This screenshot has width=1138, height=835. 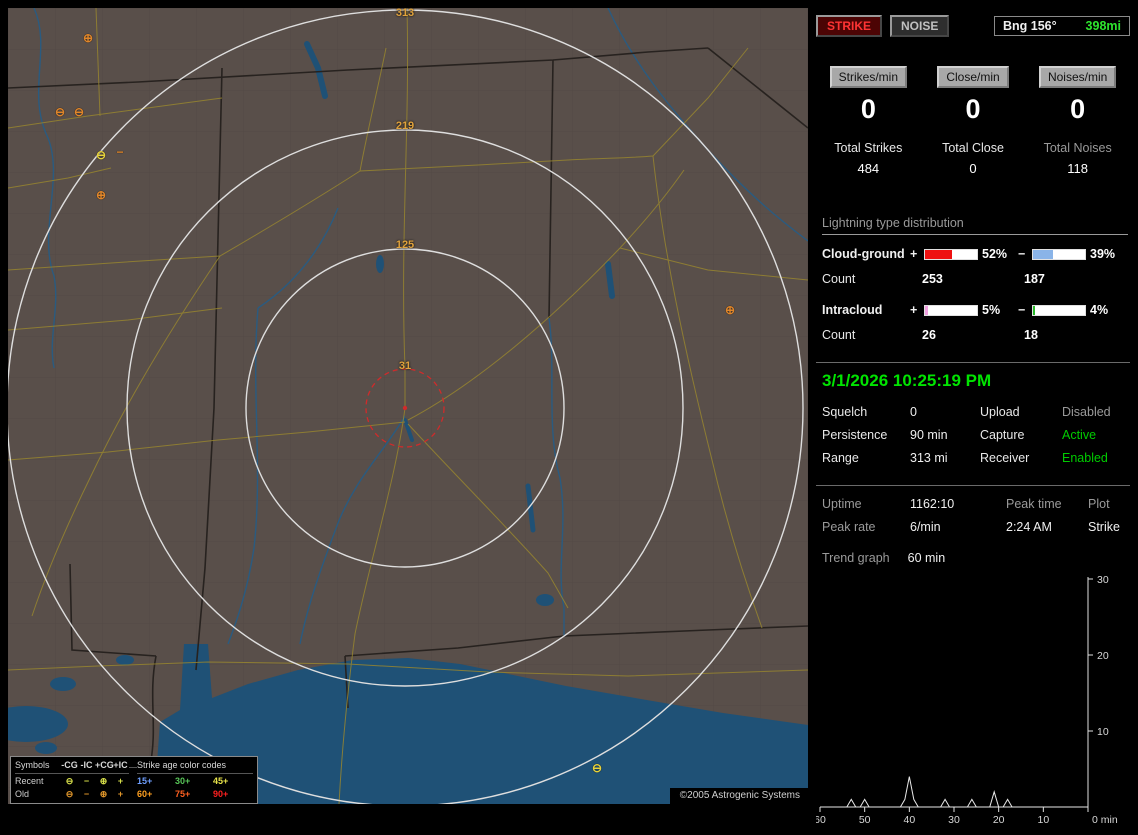 I want to click on intracloud-row: Intracloud + 5% − 4%, so click(x=976, y=310).